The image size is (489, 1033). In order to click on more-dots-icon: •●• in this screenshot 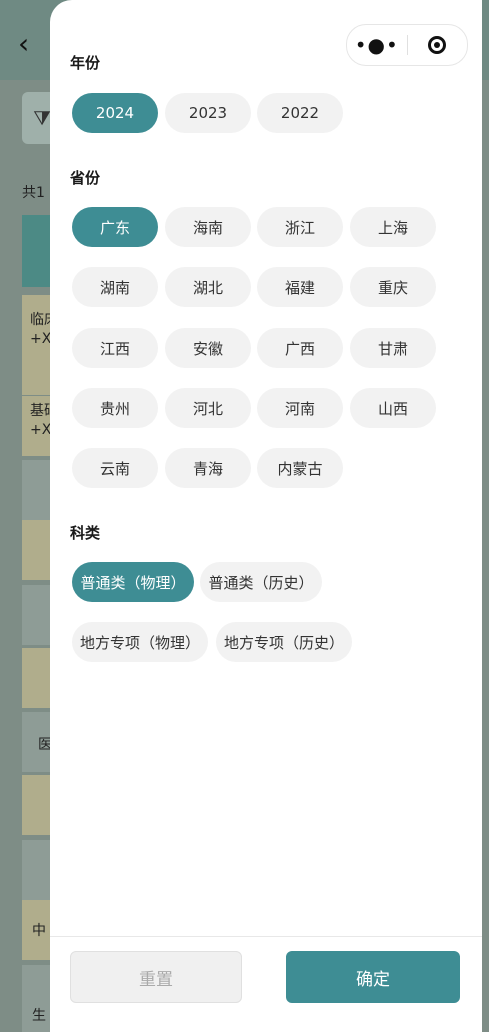, I will do `click(377, 45)`.